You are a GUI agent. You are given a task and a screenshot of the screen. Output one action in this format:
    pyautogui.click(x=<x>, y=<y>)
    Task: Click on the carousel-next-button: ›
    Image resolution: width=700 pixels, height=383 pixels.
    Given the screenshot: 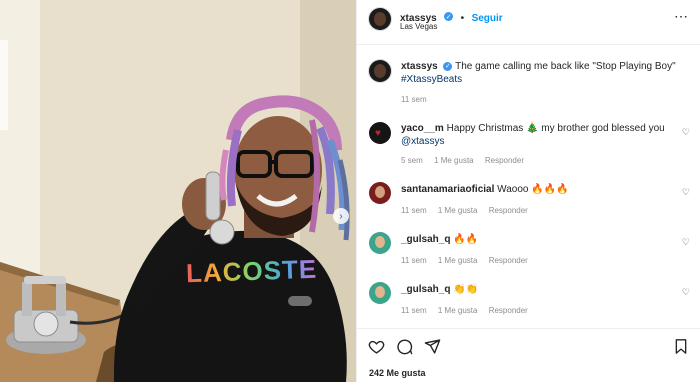 What is the action you would take?
    pyautogui.click(x=341, y=216)
    